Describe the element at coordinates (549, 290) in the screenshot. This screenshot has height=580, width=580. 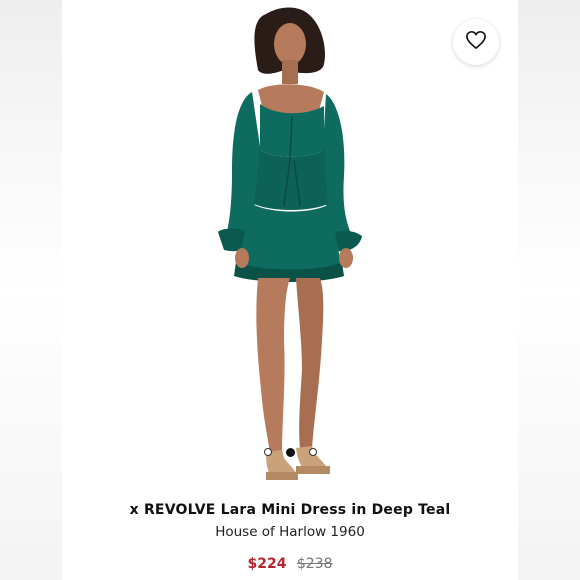
I see `right-backdrop` at that location.